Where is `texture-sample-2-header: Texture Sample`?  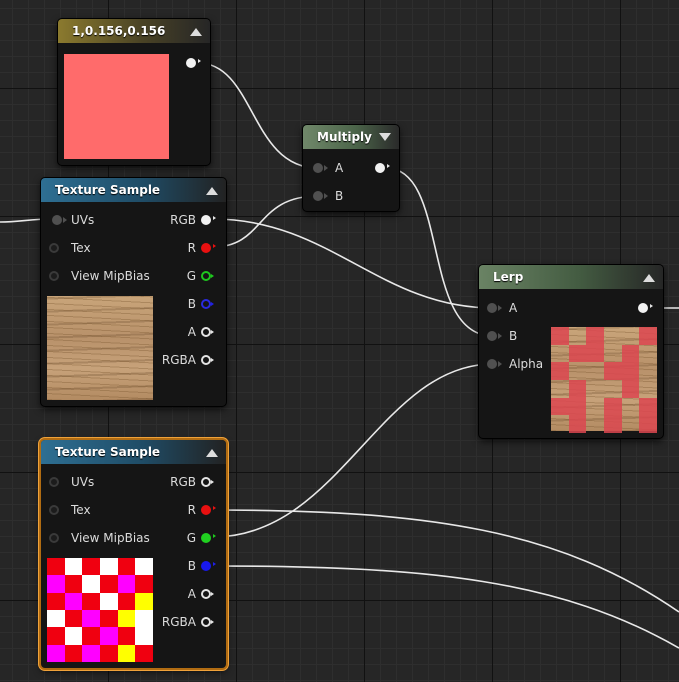 texture-sample-2-header: Texture Sample is located at coordinates (133, 452).